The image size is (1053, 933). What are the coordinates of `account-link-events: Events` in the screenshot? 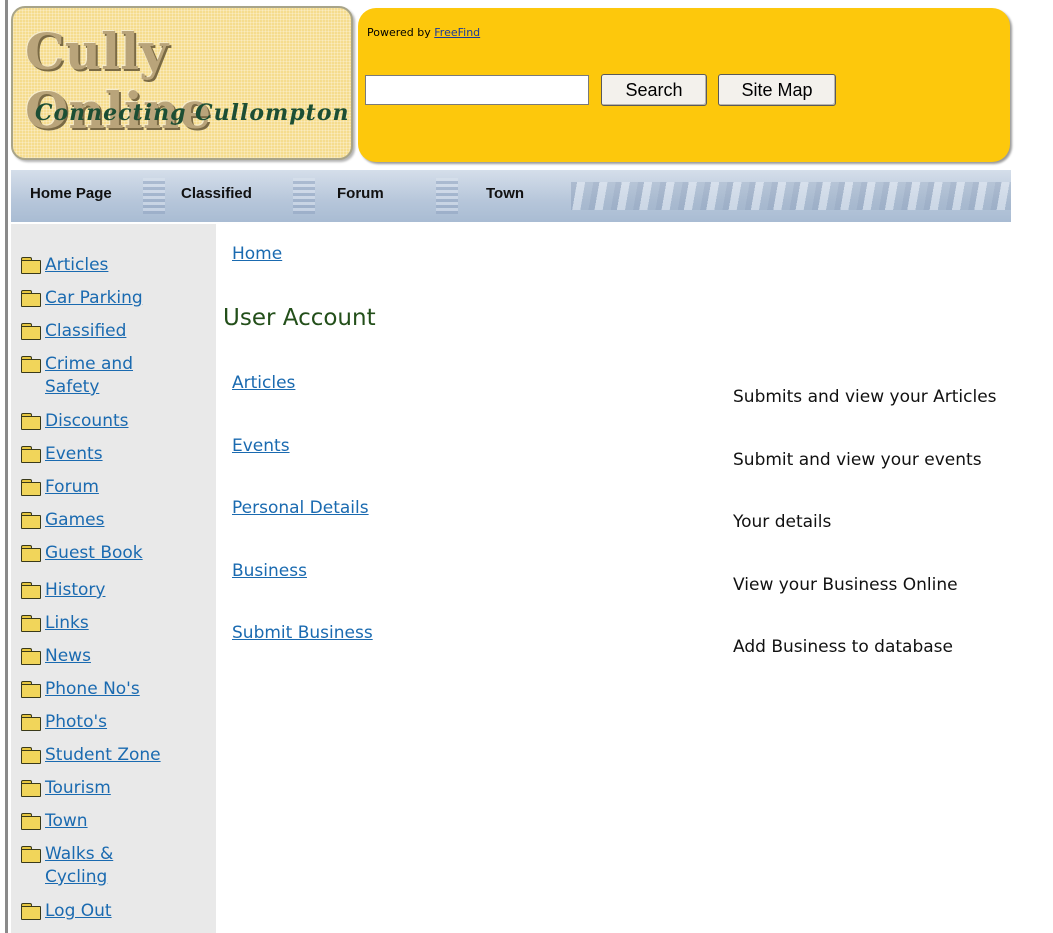 It's located at (261, 446).